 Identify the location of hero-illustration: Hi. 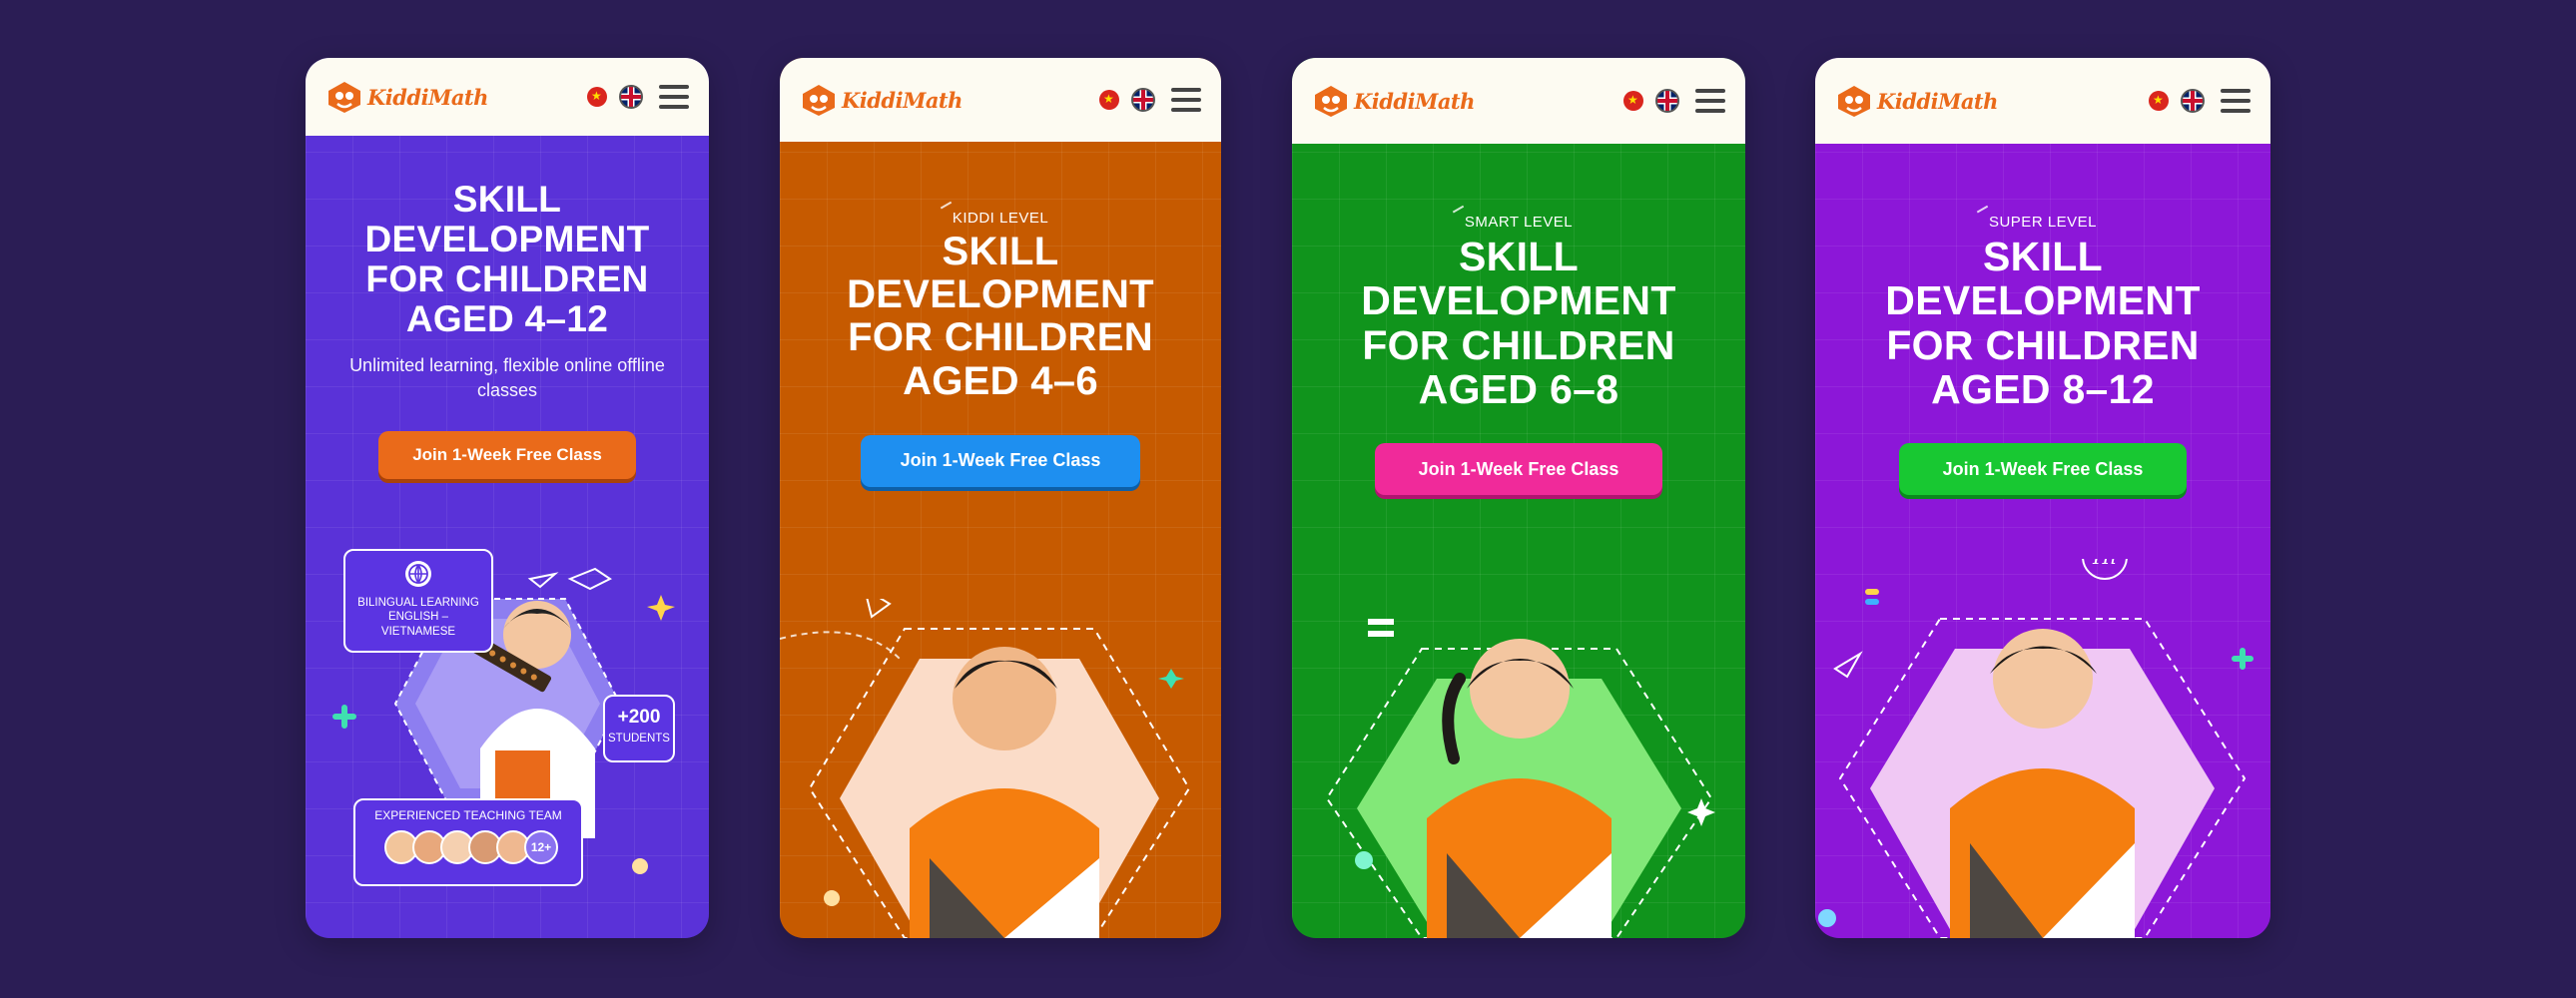
(2043, 736).